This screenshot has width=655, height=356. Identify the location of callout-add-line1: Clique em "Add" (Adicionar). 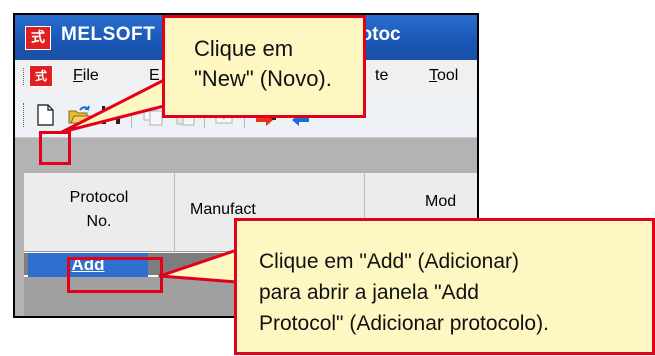
(389, 261).